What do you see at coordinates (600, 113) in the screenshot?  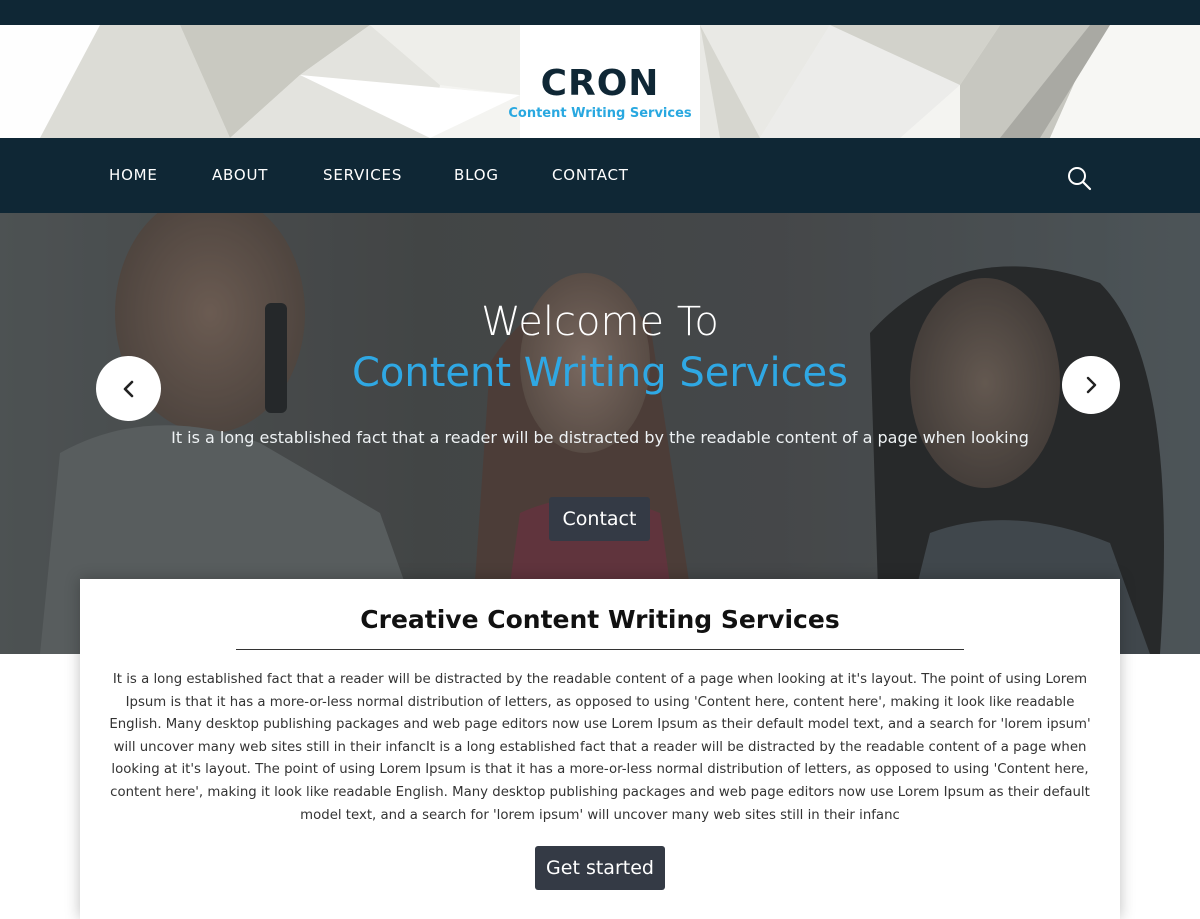 I see `brand-tagline: Content Writing Services` at bounding box center [600, 113].